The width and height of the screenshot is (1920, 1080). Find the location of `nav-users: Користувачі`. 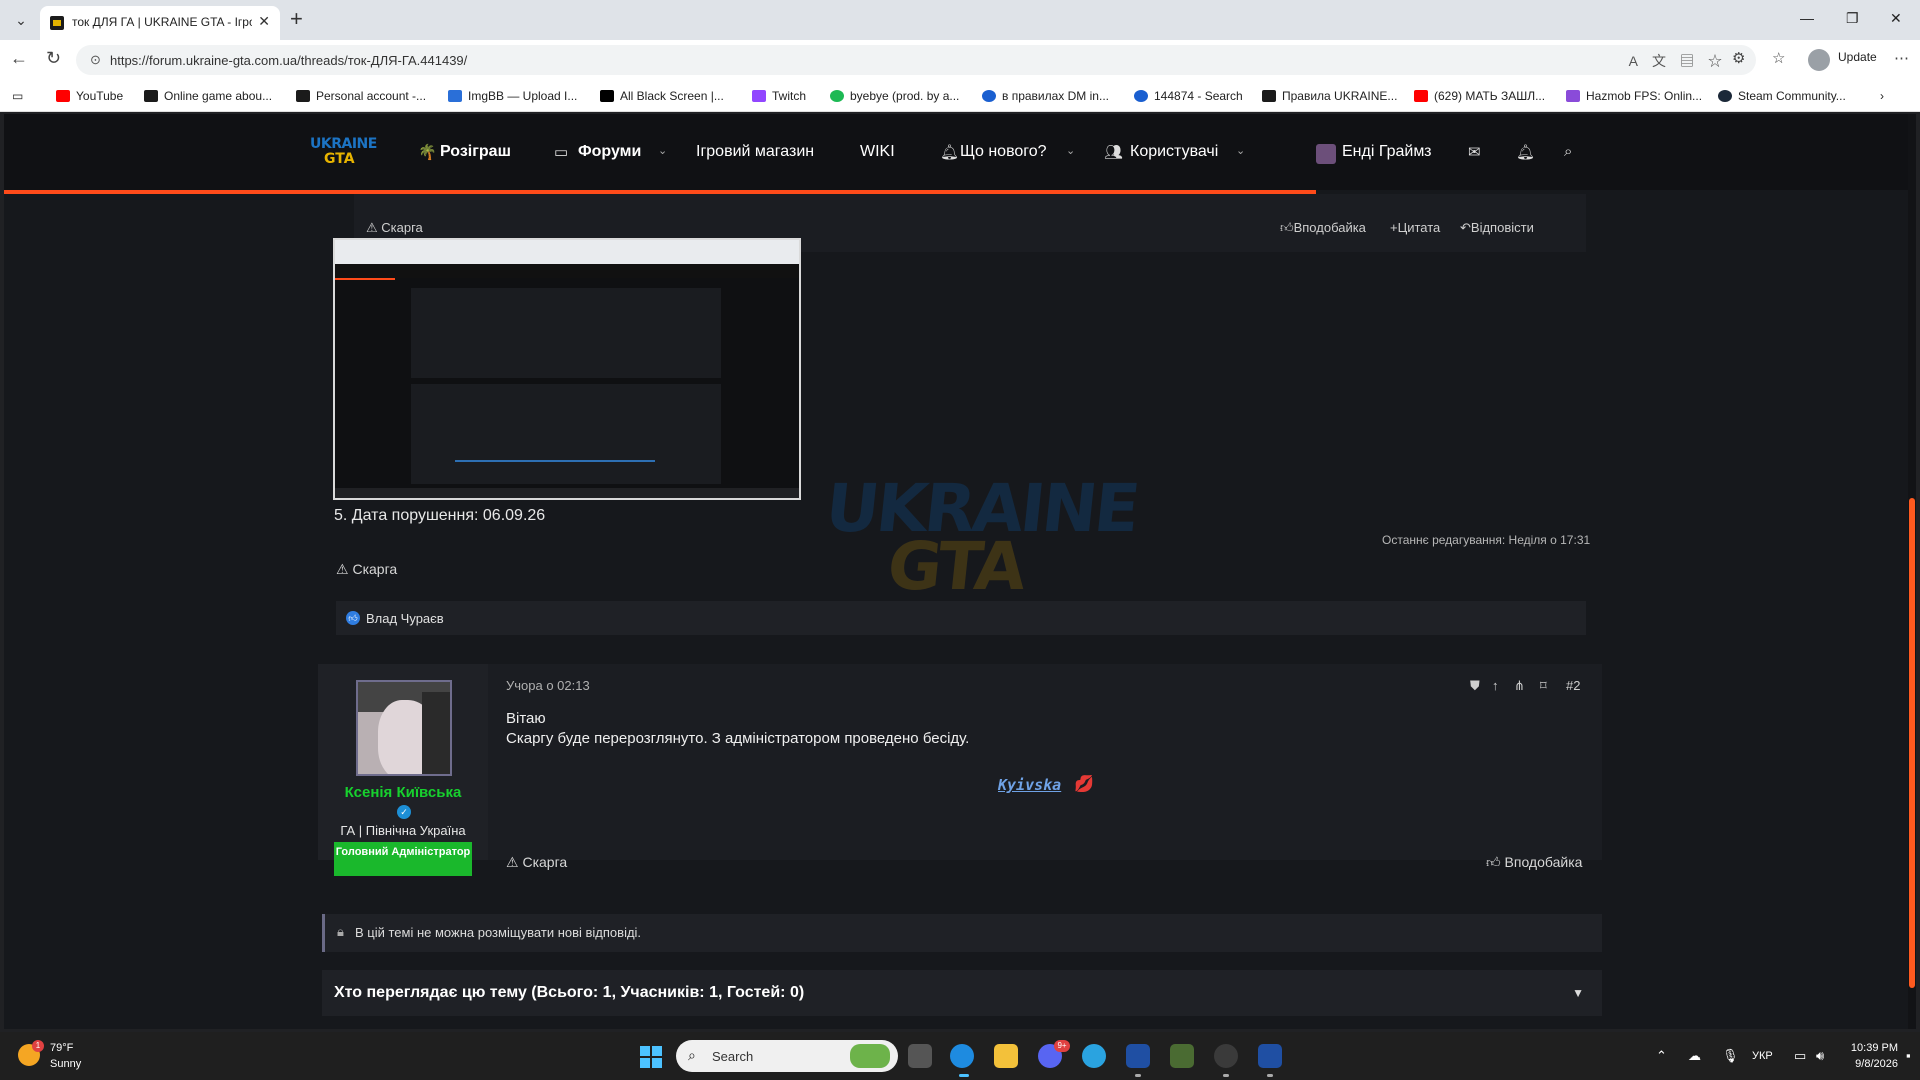

nav-users: Користувачі is located at coordinates (1174, 152).